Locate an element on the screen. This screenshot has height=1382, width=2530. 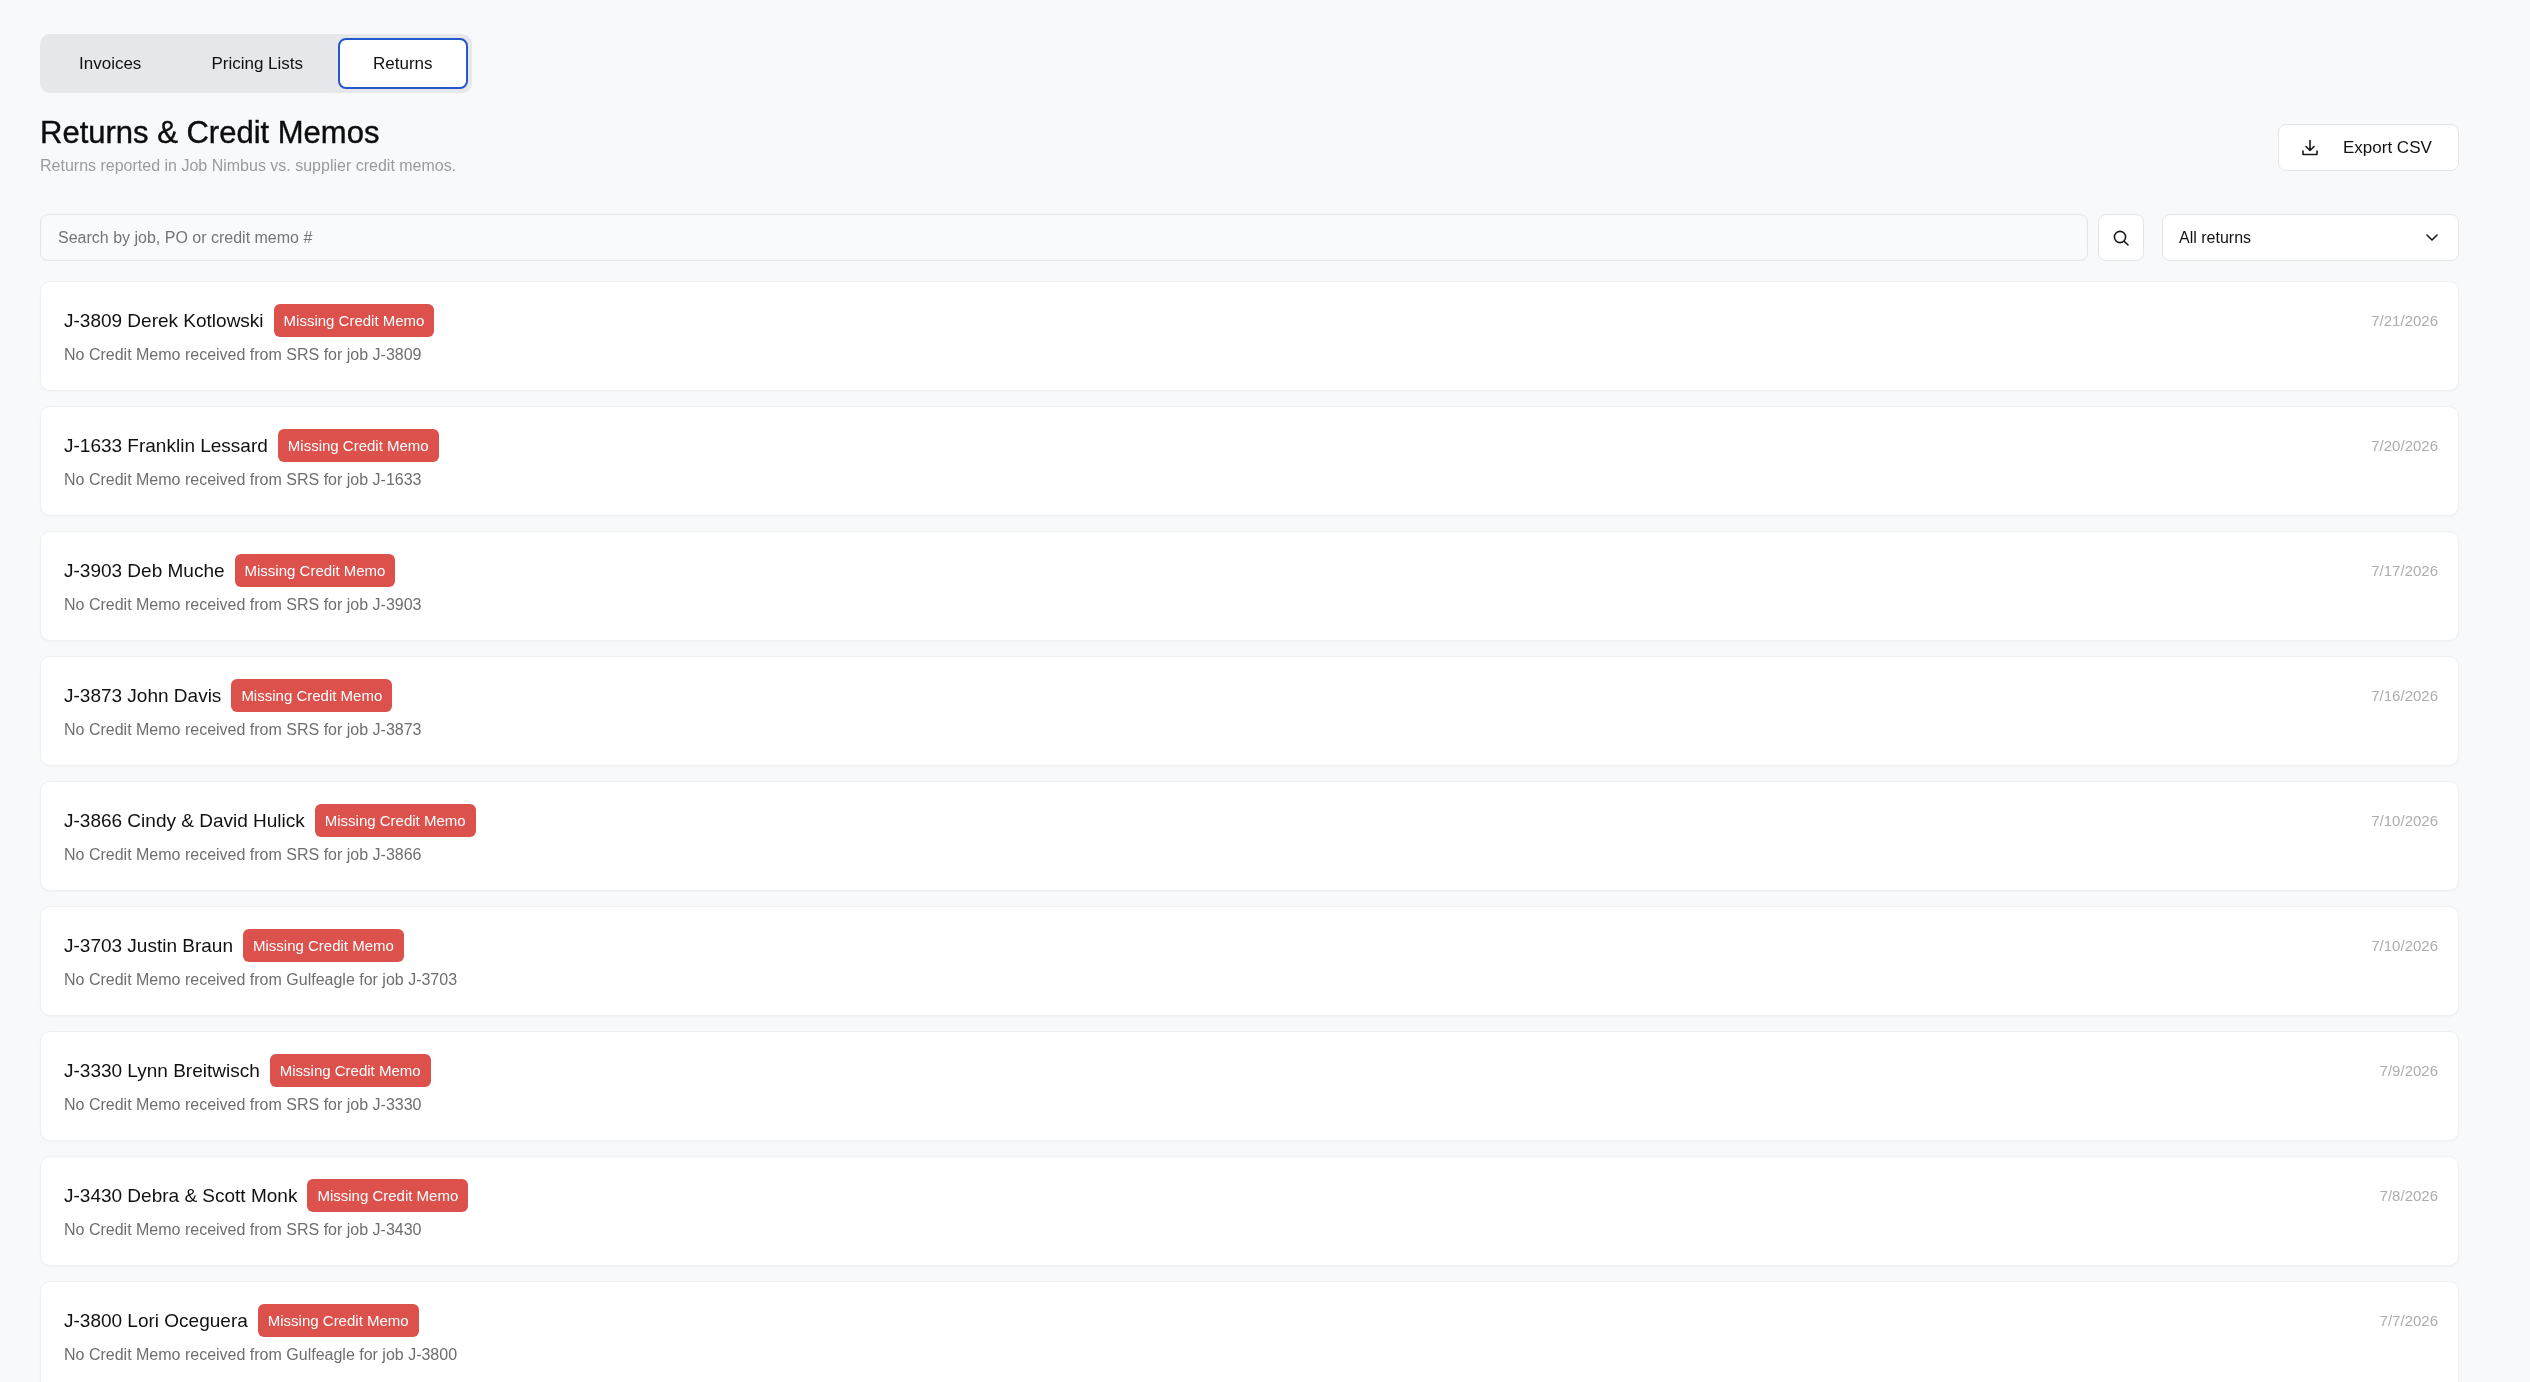
return-title: J-3866 Cindy & David Hulick is located at coordinates (184, 820).